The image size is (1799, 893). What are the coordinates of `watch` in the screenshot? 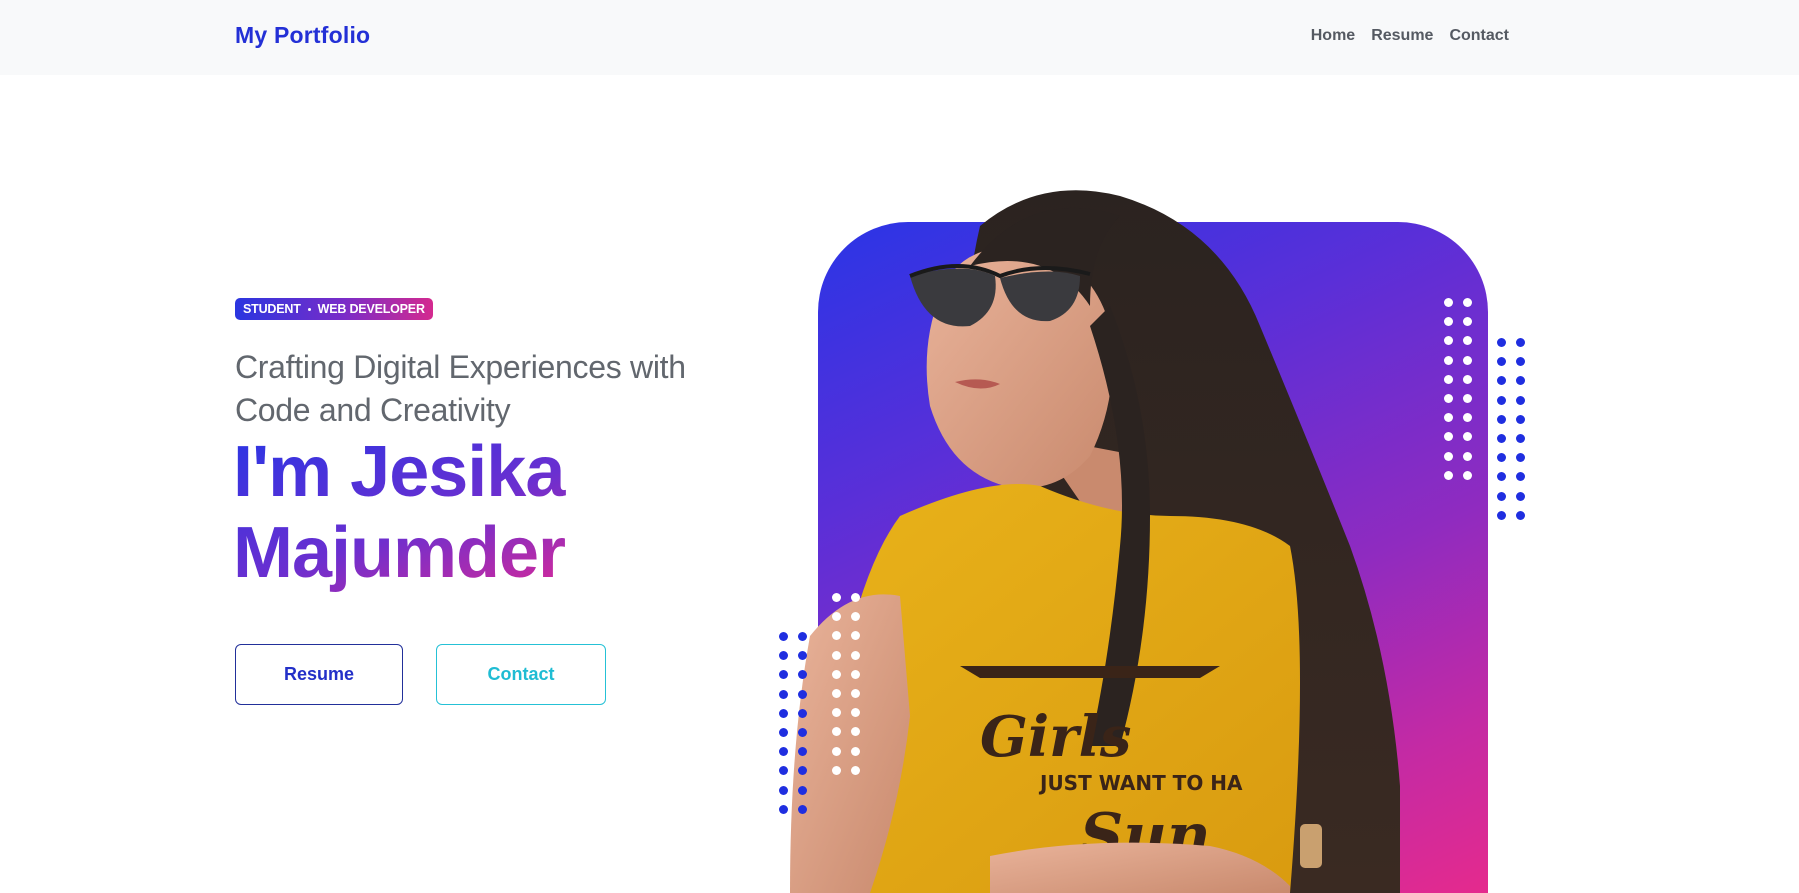 It's located at (1311, 846).